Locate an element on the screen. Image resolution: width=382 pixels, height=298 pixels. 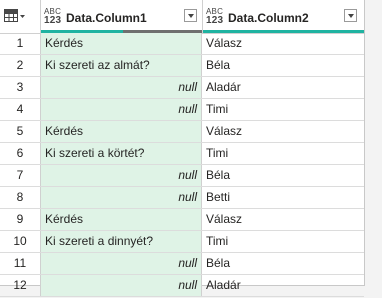
table-row: 9 Kérdés Válasz is located at coordinates (182, 220).